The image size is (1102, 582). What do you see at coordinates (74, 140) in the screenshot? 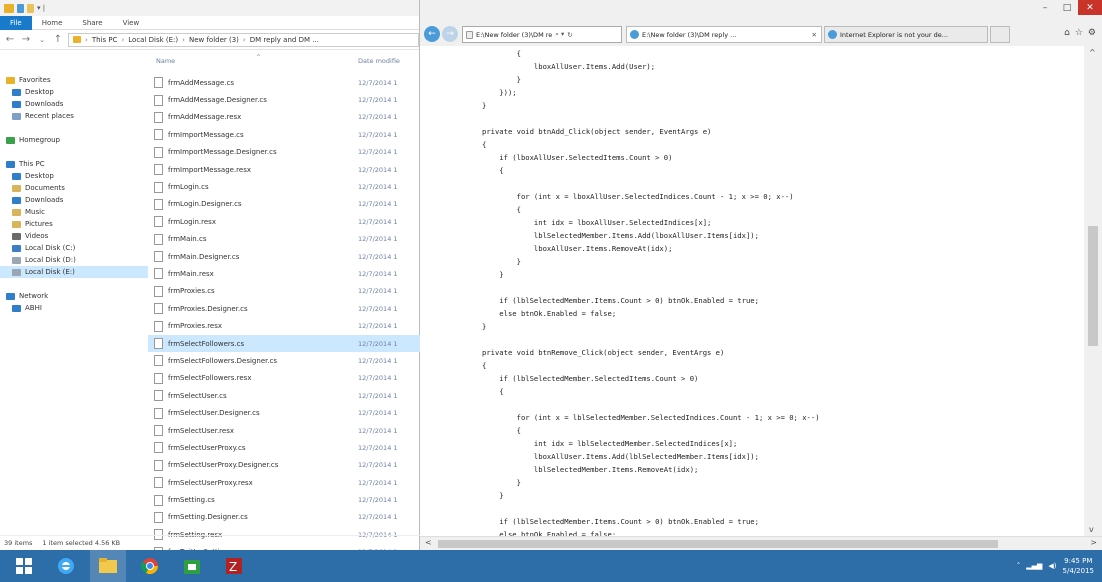
I see `nav-item: Homegroup` at bounding box center [74, 140].